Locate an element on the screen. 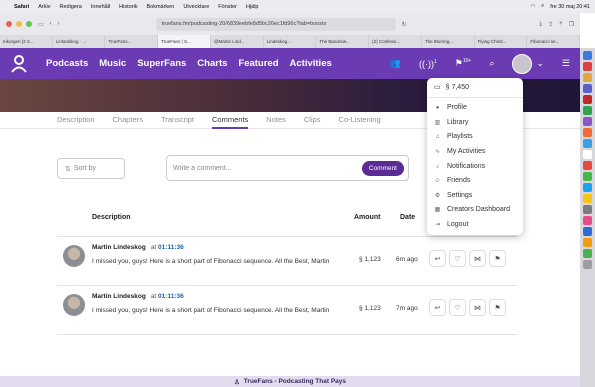  forward-icon: › is located at coordinates (59, 24).